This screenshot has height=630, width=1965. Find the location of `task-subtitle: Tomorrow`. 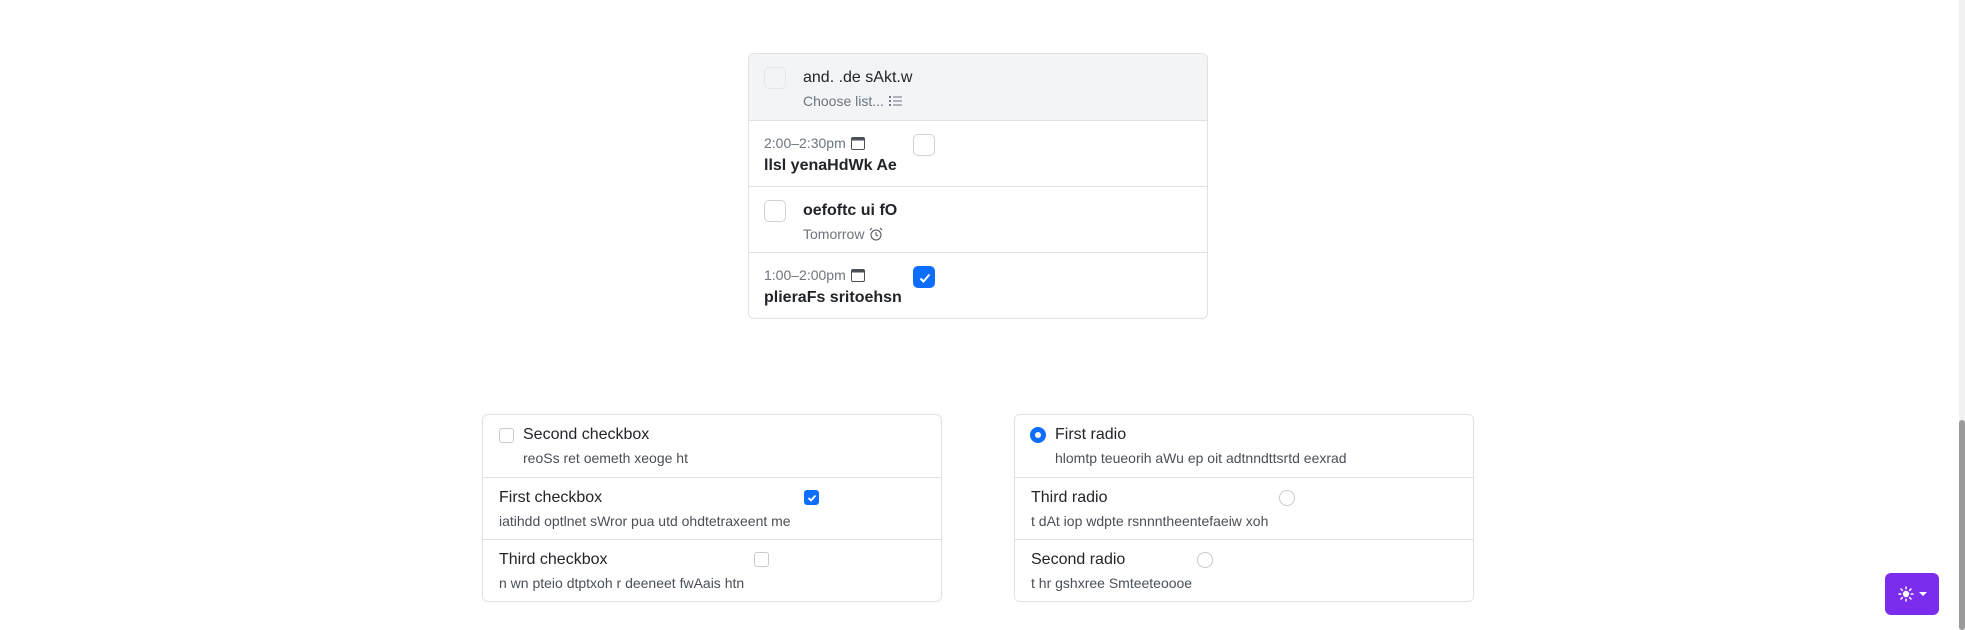

task-subtitle: Tomorrow is located at coordinates (843, 234).